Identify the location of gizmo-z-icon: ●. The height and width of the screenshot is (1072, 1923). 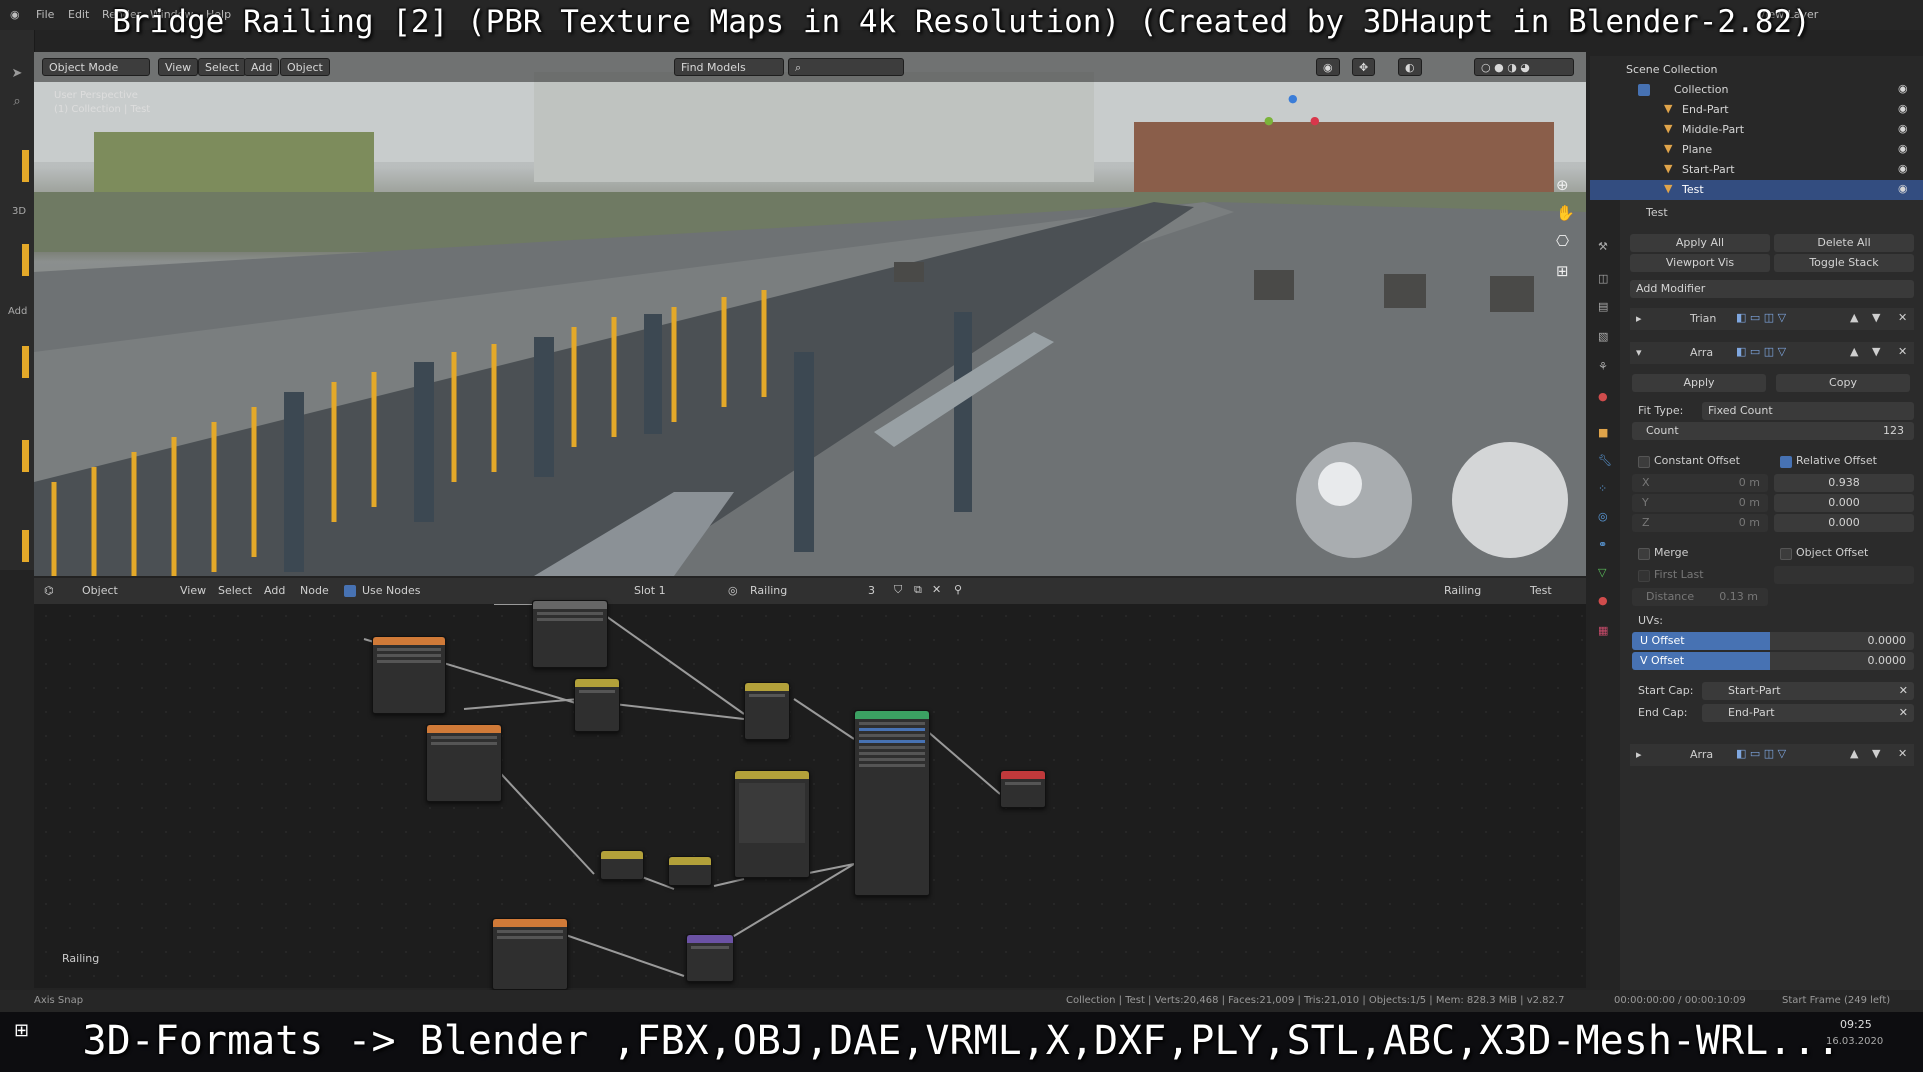
(1293, 98).